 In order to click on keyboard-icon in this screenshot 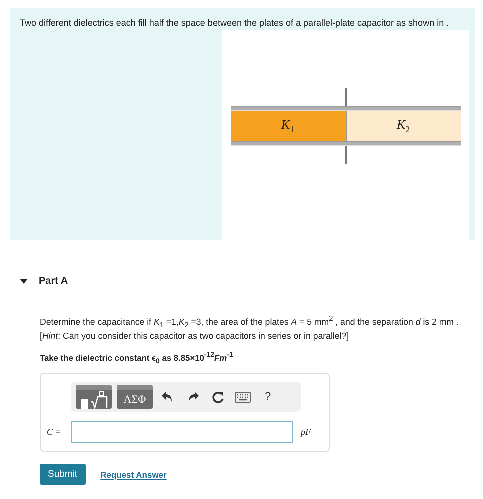, I will do `click(243, 397)`.